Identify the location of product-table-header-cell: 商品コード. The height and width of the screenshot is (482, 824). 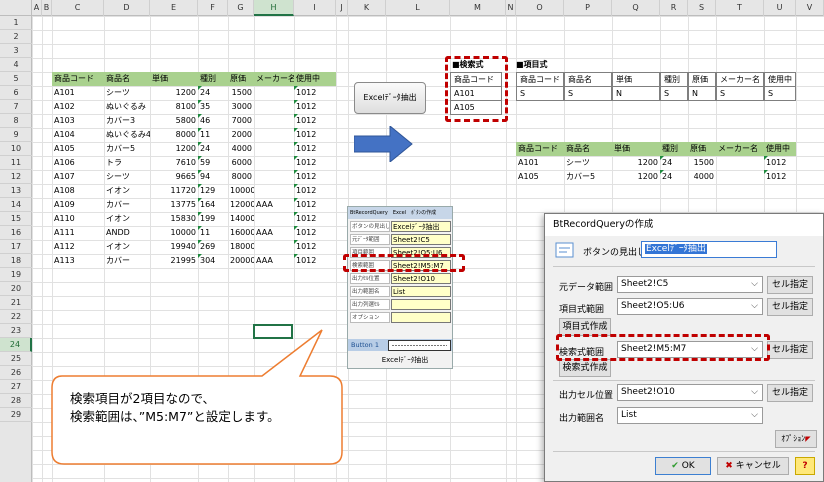
(78, 79).